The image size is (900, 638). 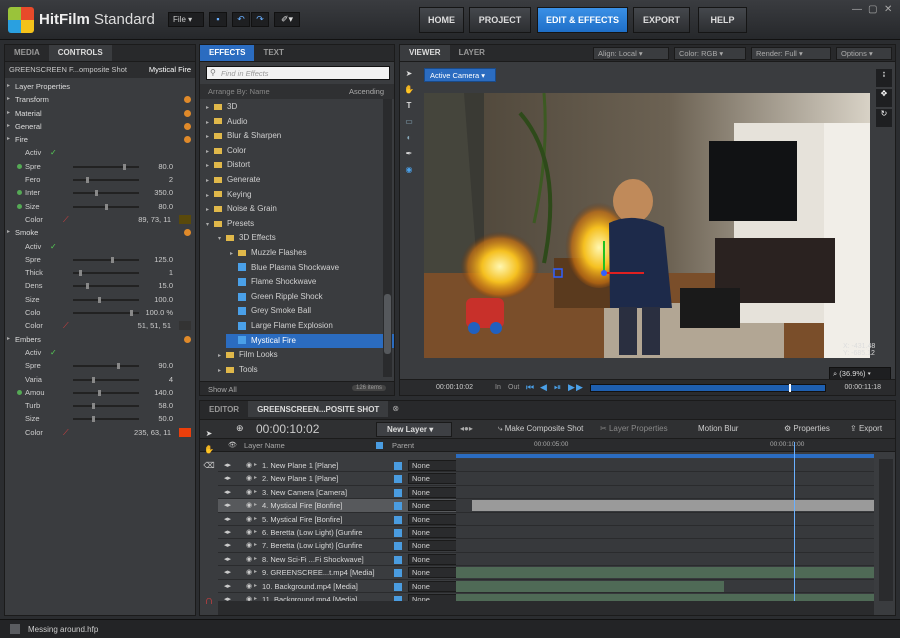 What do you see at coordinates (302, 505) in the screenshot?
I see `layer-name: 4. Mystical Fire [Bonfire]` at bounding box center [302, 505].